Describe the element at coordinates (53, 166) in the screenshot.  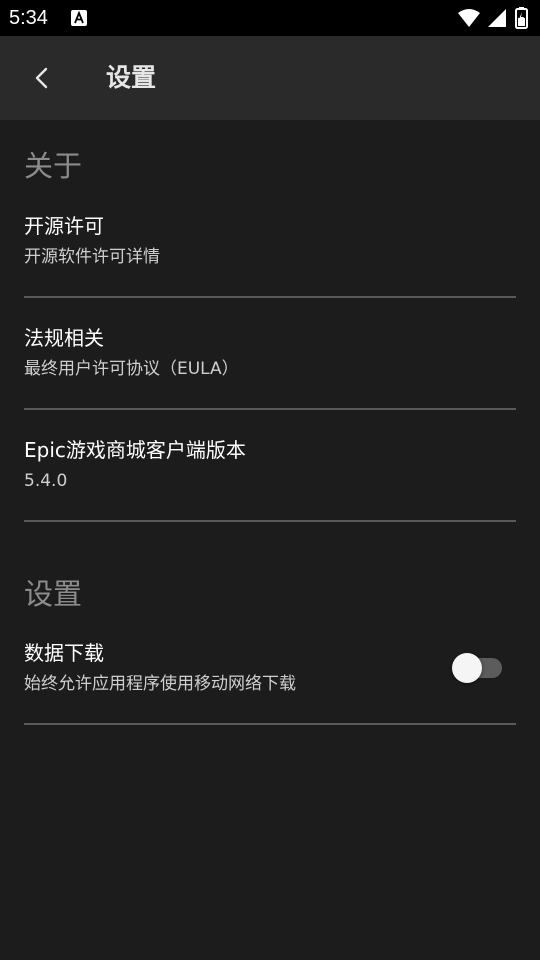
I see `section-header-about: 关于` at that location.